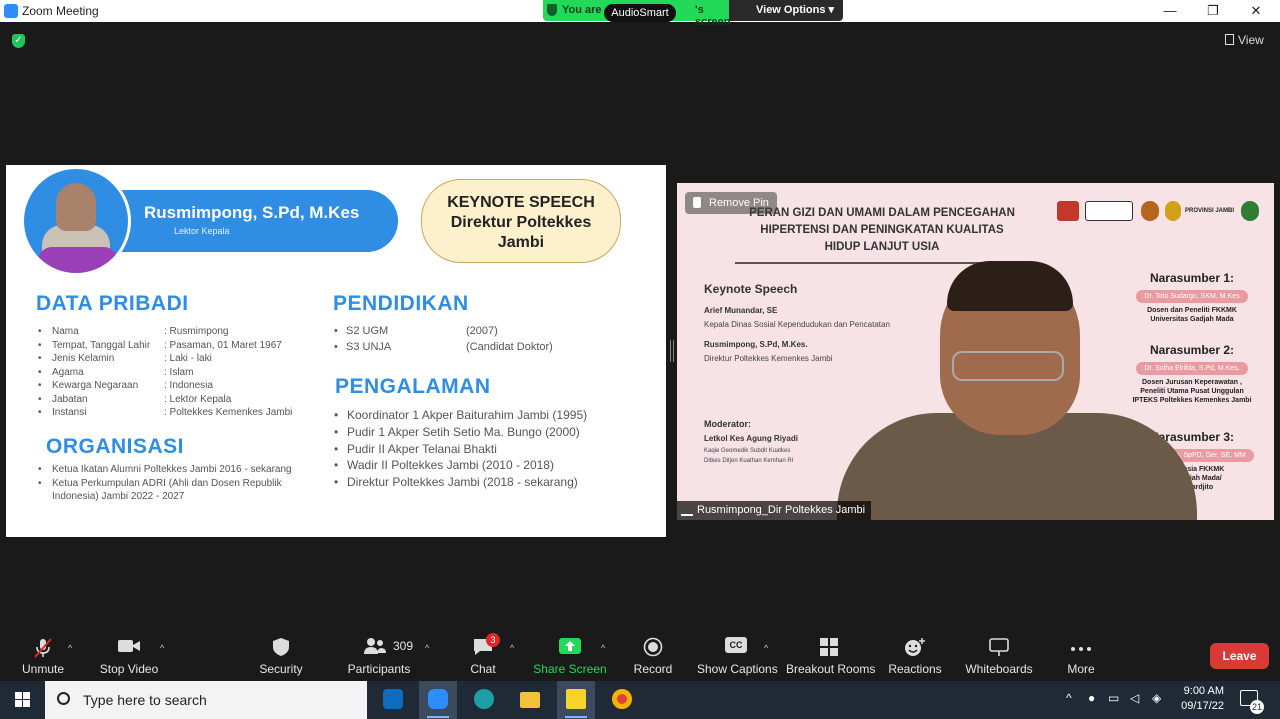  I want to click on list-item: Pudir II Akper Telanai Bhakti, so click(459, 449).